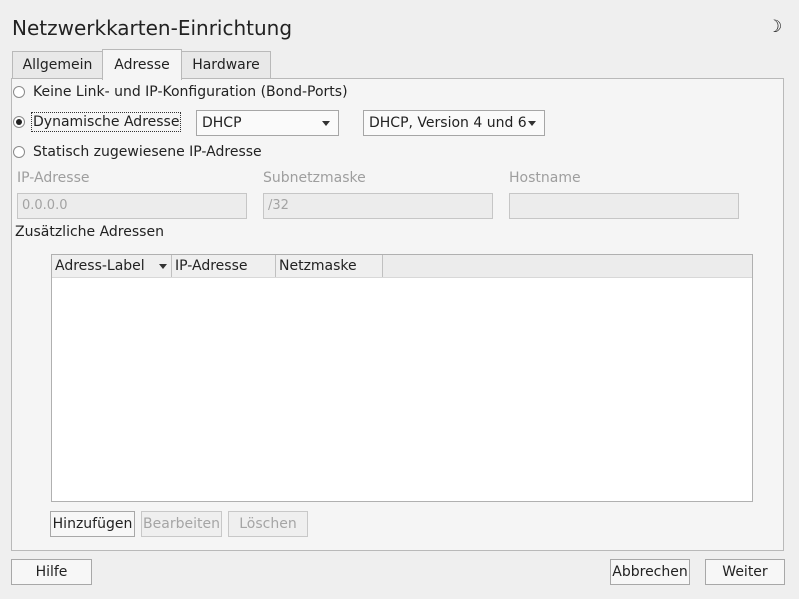  Describe the element at coordinates (402, 266) in the screenshot. I see `table-header: Adress-Label IP-Adresse Netzmaske` at that location.